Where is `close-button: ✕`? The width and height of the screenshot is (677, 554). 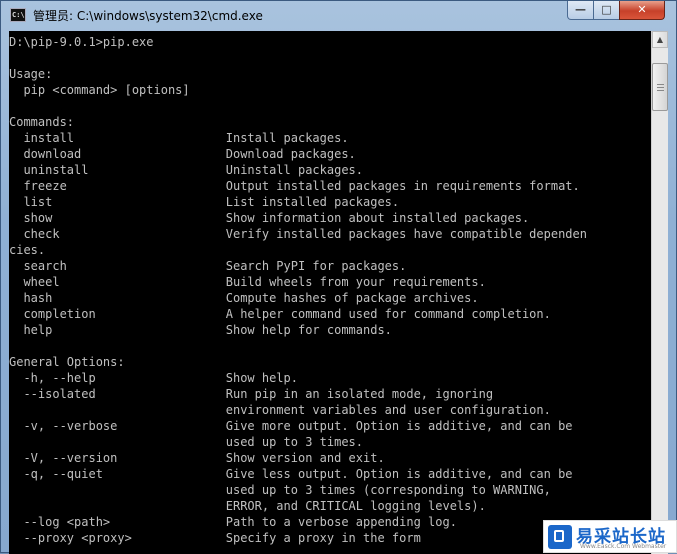 close-button: ✕ is located at coordinates (642, 10).